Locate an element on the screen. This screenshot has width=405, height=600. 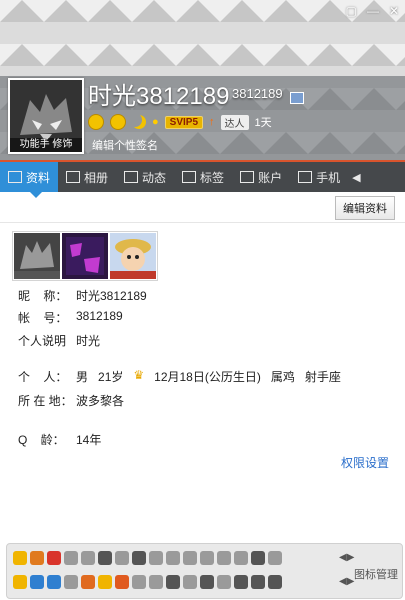
tab-album: 相册 is located at coordinates (87, 177).